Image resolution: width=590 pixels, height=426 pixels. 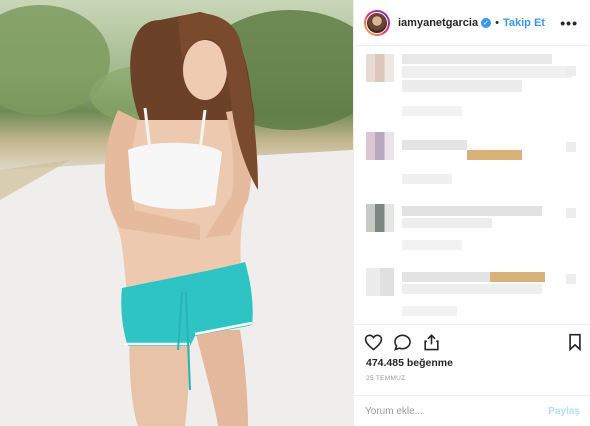 I want to click on avatar, so click(x=377, y=22).